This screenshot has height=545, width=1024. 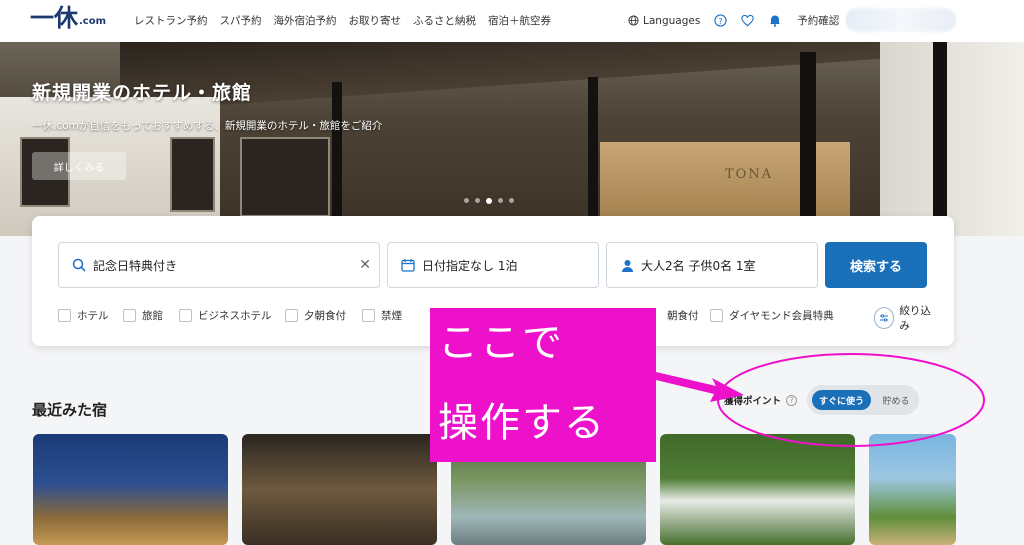 I want to click on points-toggle: すぐに使う 貯める, so click(x=863, y=400).